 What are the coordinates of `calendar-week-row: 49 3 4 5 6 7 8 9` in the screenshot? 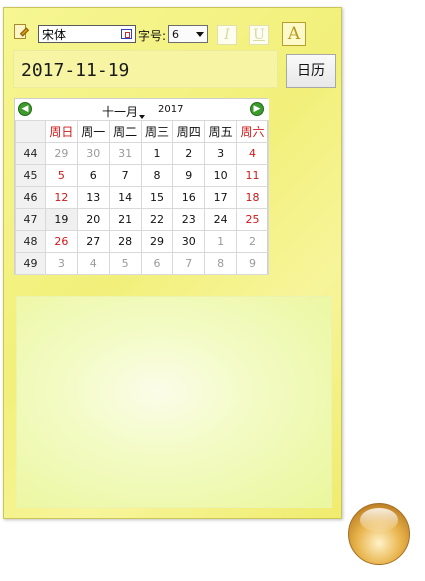 It's located at (142, 263).